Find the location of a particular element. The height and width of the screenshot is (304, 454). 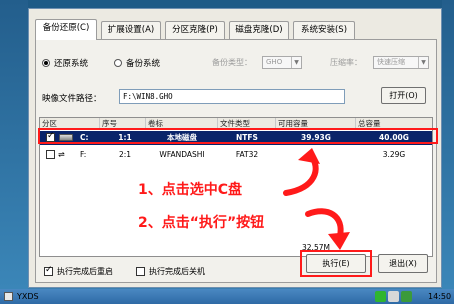

tab-bar: 备份还原(C) 扩展设置(A) 分区克隆(P) 磁盘克隆(D) 系统安装(S) is located at coordinates (235, 29).